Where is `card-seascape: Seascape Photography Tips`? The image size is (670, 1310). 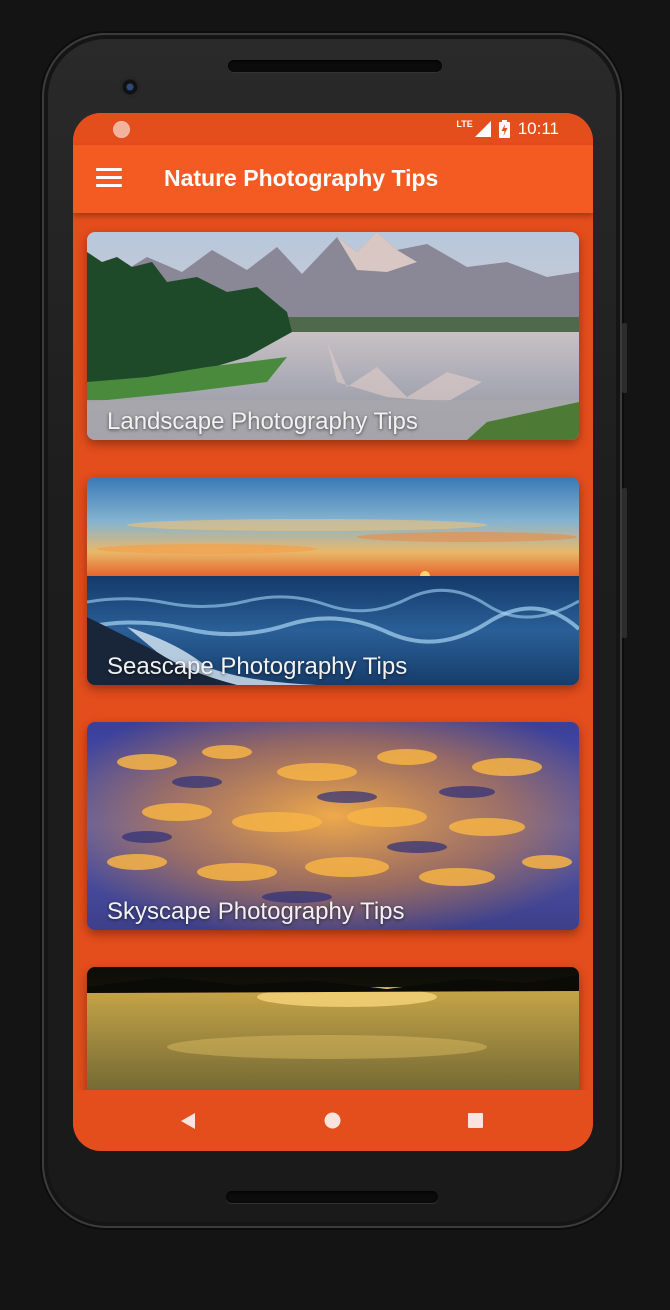
card-seascape: Seascape Photography Tips is located at coordinates (333, 581).